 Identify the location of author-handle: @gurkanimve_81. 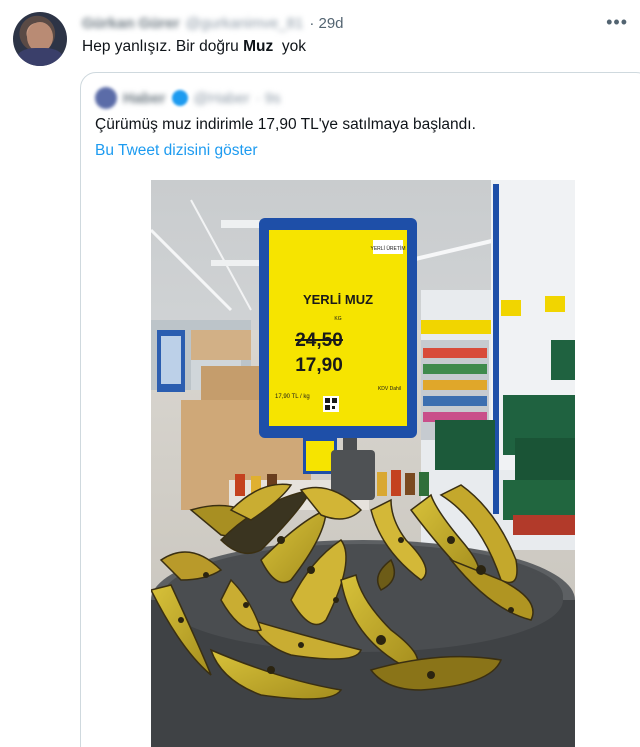
(245, 23).